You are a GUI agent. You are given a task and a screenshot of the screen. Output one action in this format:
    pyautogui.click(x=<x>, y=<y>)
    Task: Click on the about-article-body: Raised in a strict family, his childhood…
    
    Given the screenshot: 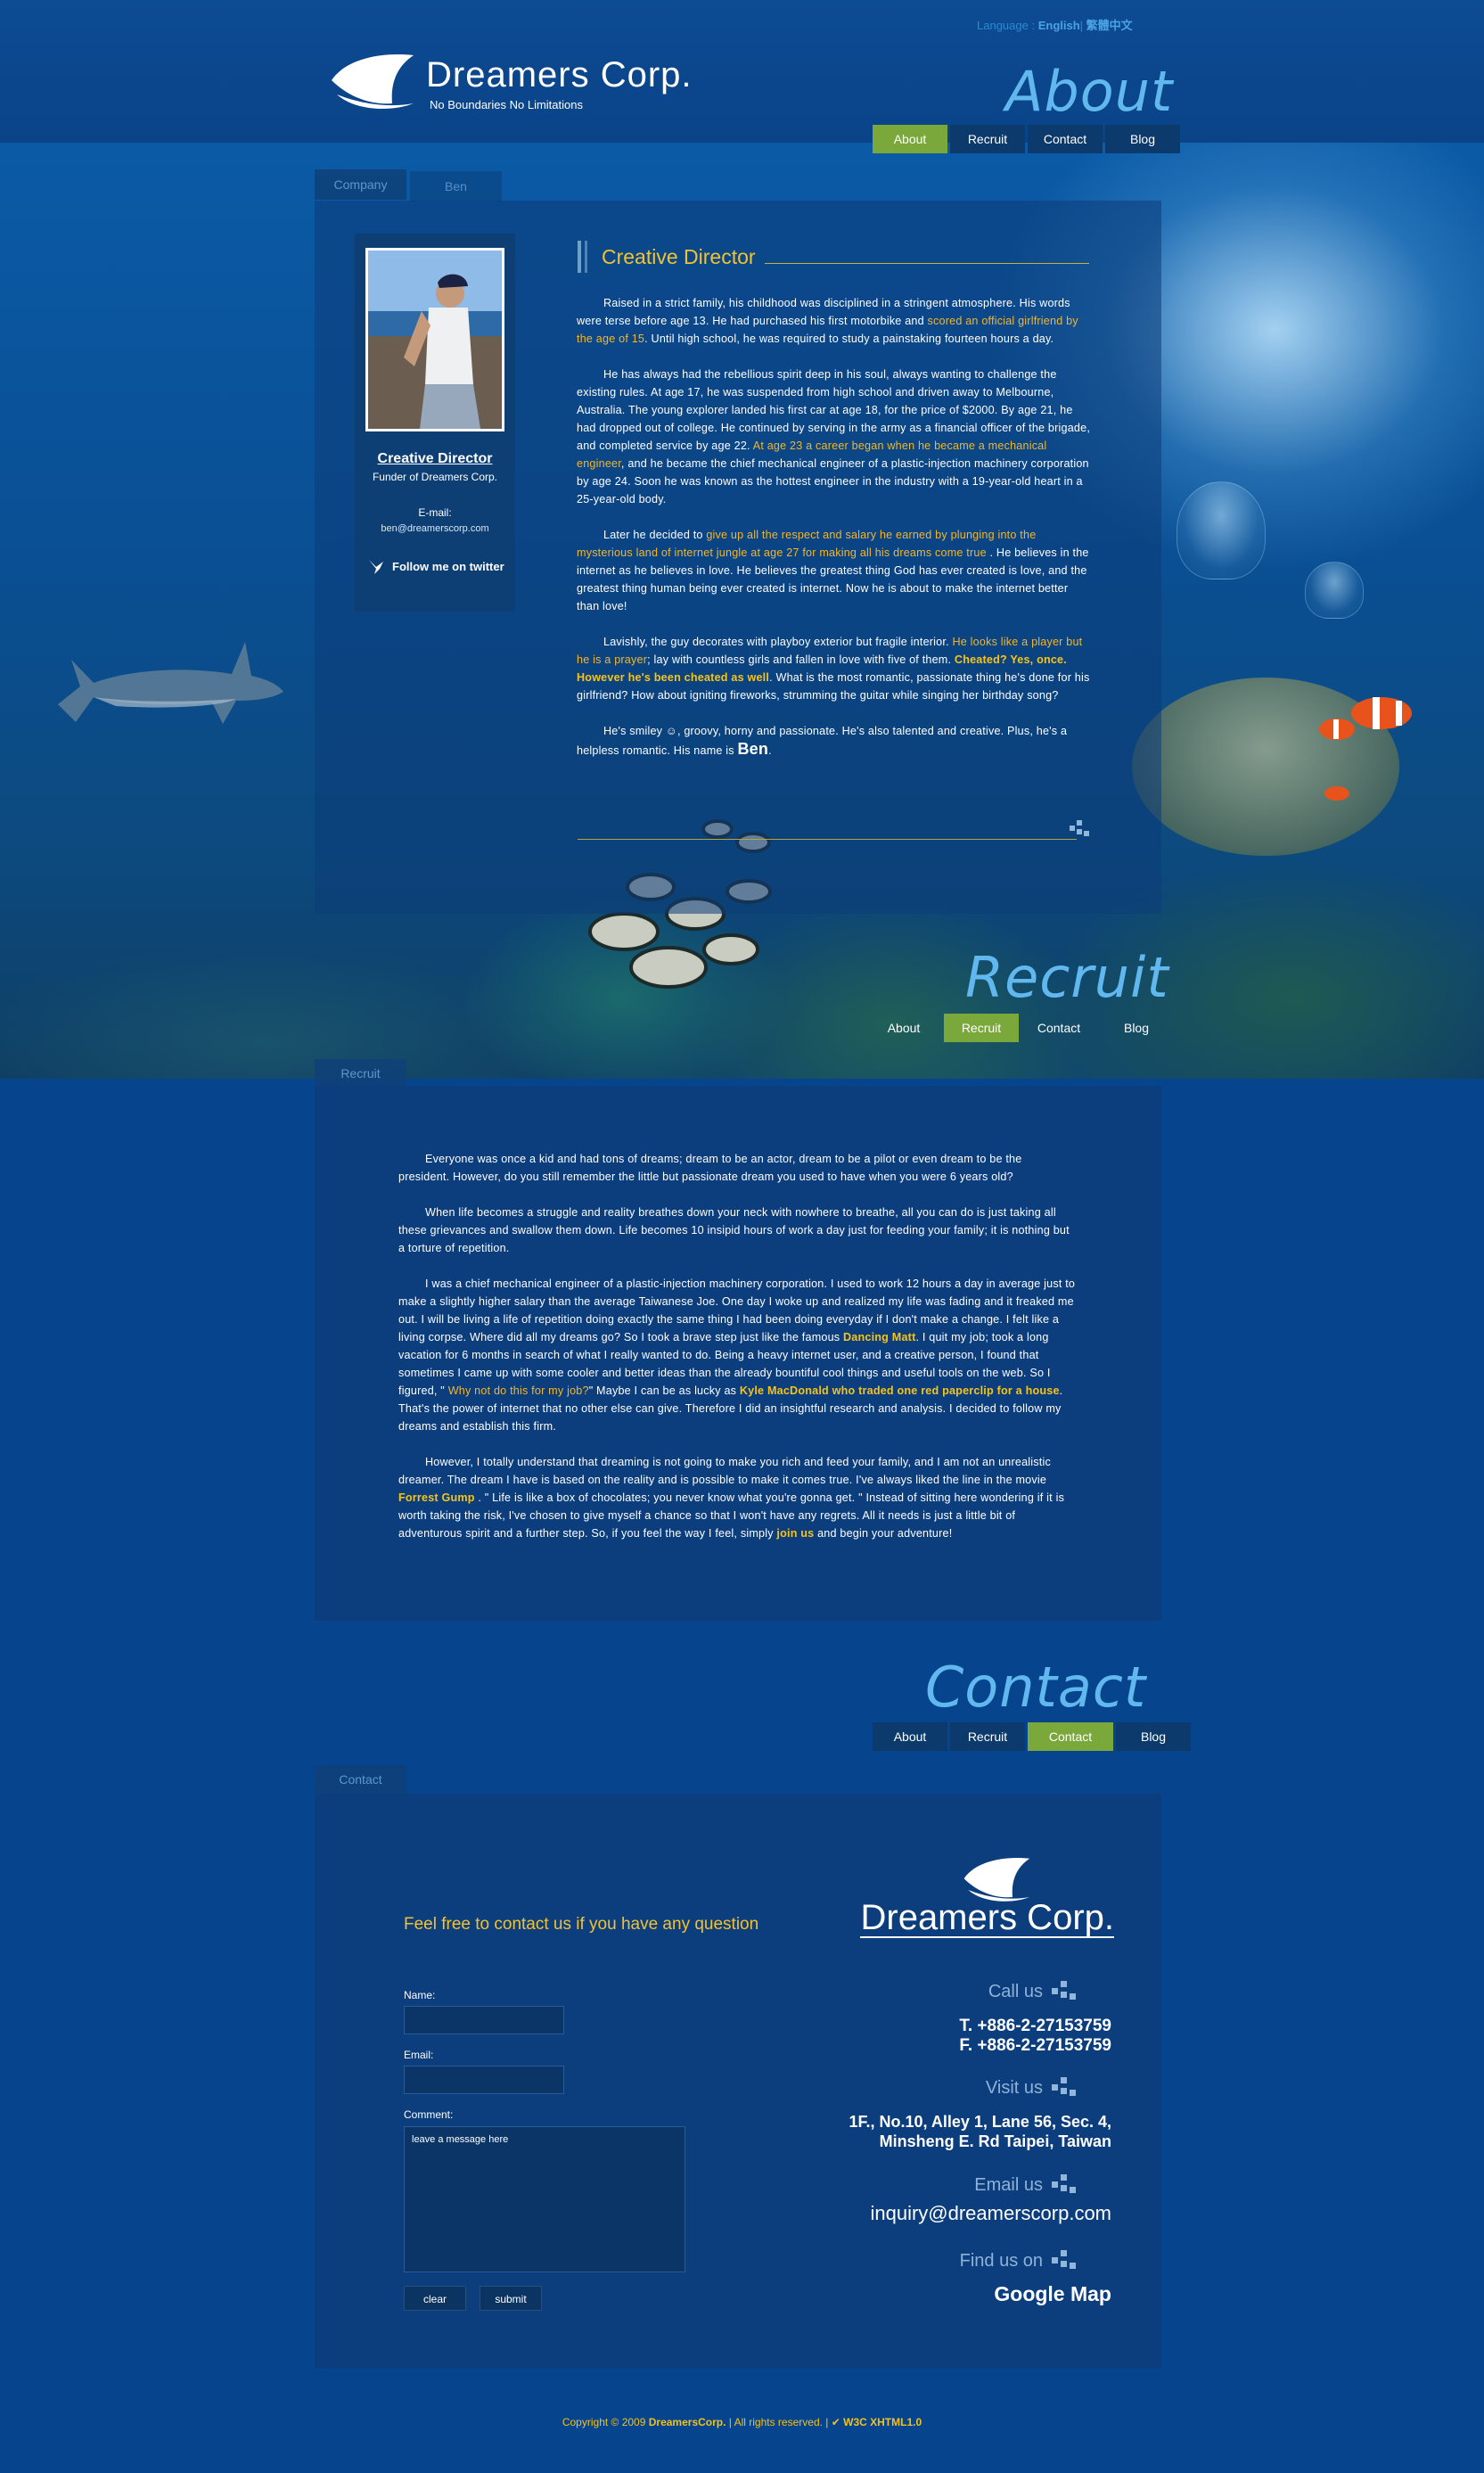 What is the action you would take?
    pyautogui.click(x=835, y=535)
    